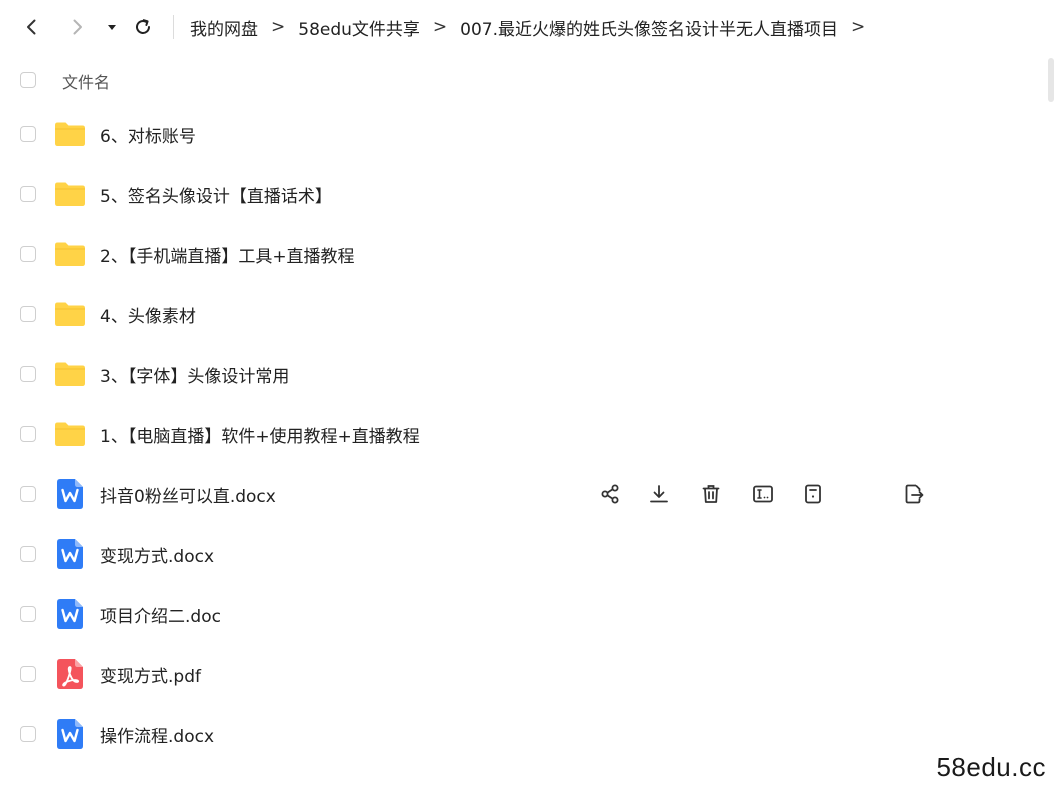  What do you see at coordinates (173, 27) in the screenshot?
I see `nav-divider` at bounding box center [173, 27].